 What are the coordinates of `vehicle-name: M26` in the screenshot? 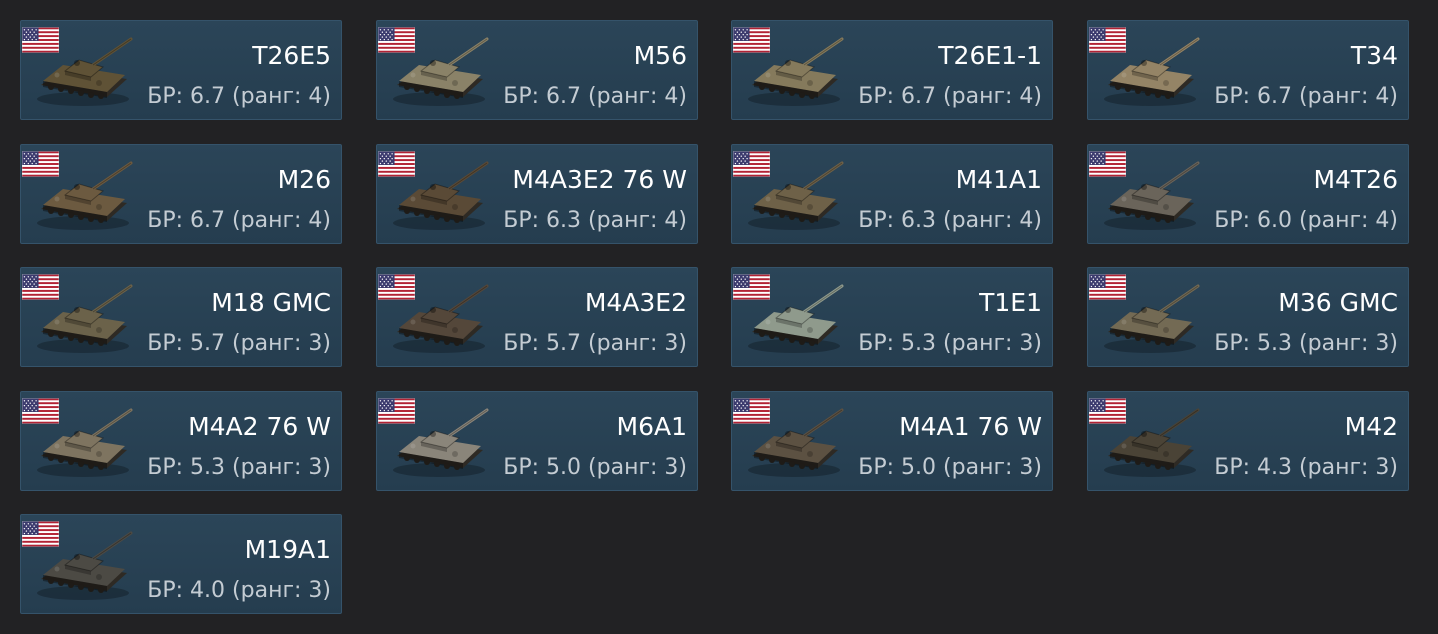 It's located at (304, 179).